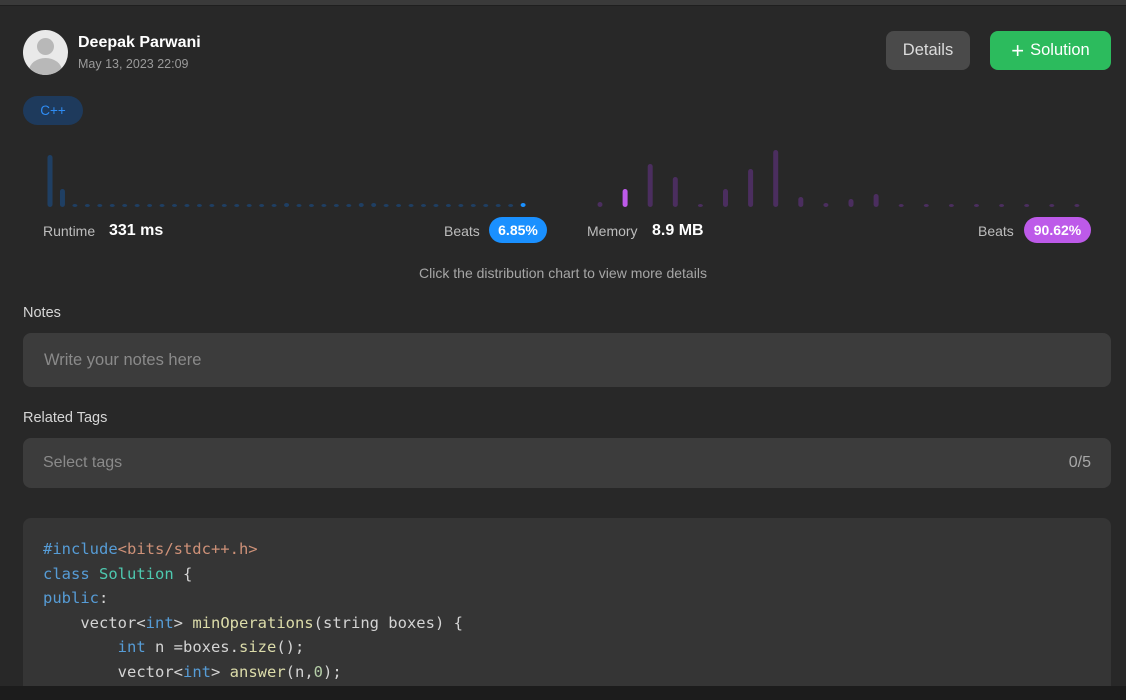  What do you see at coordinates (76, 598) in the screenshot?
I see `code-line: public:` at bounding box center [76, 598].